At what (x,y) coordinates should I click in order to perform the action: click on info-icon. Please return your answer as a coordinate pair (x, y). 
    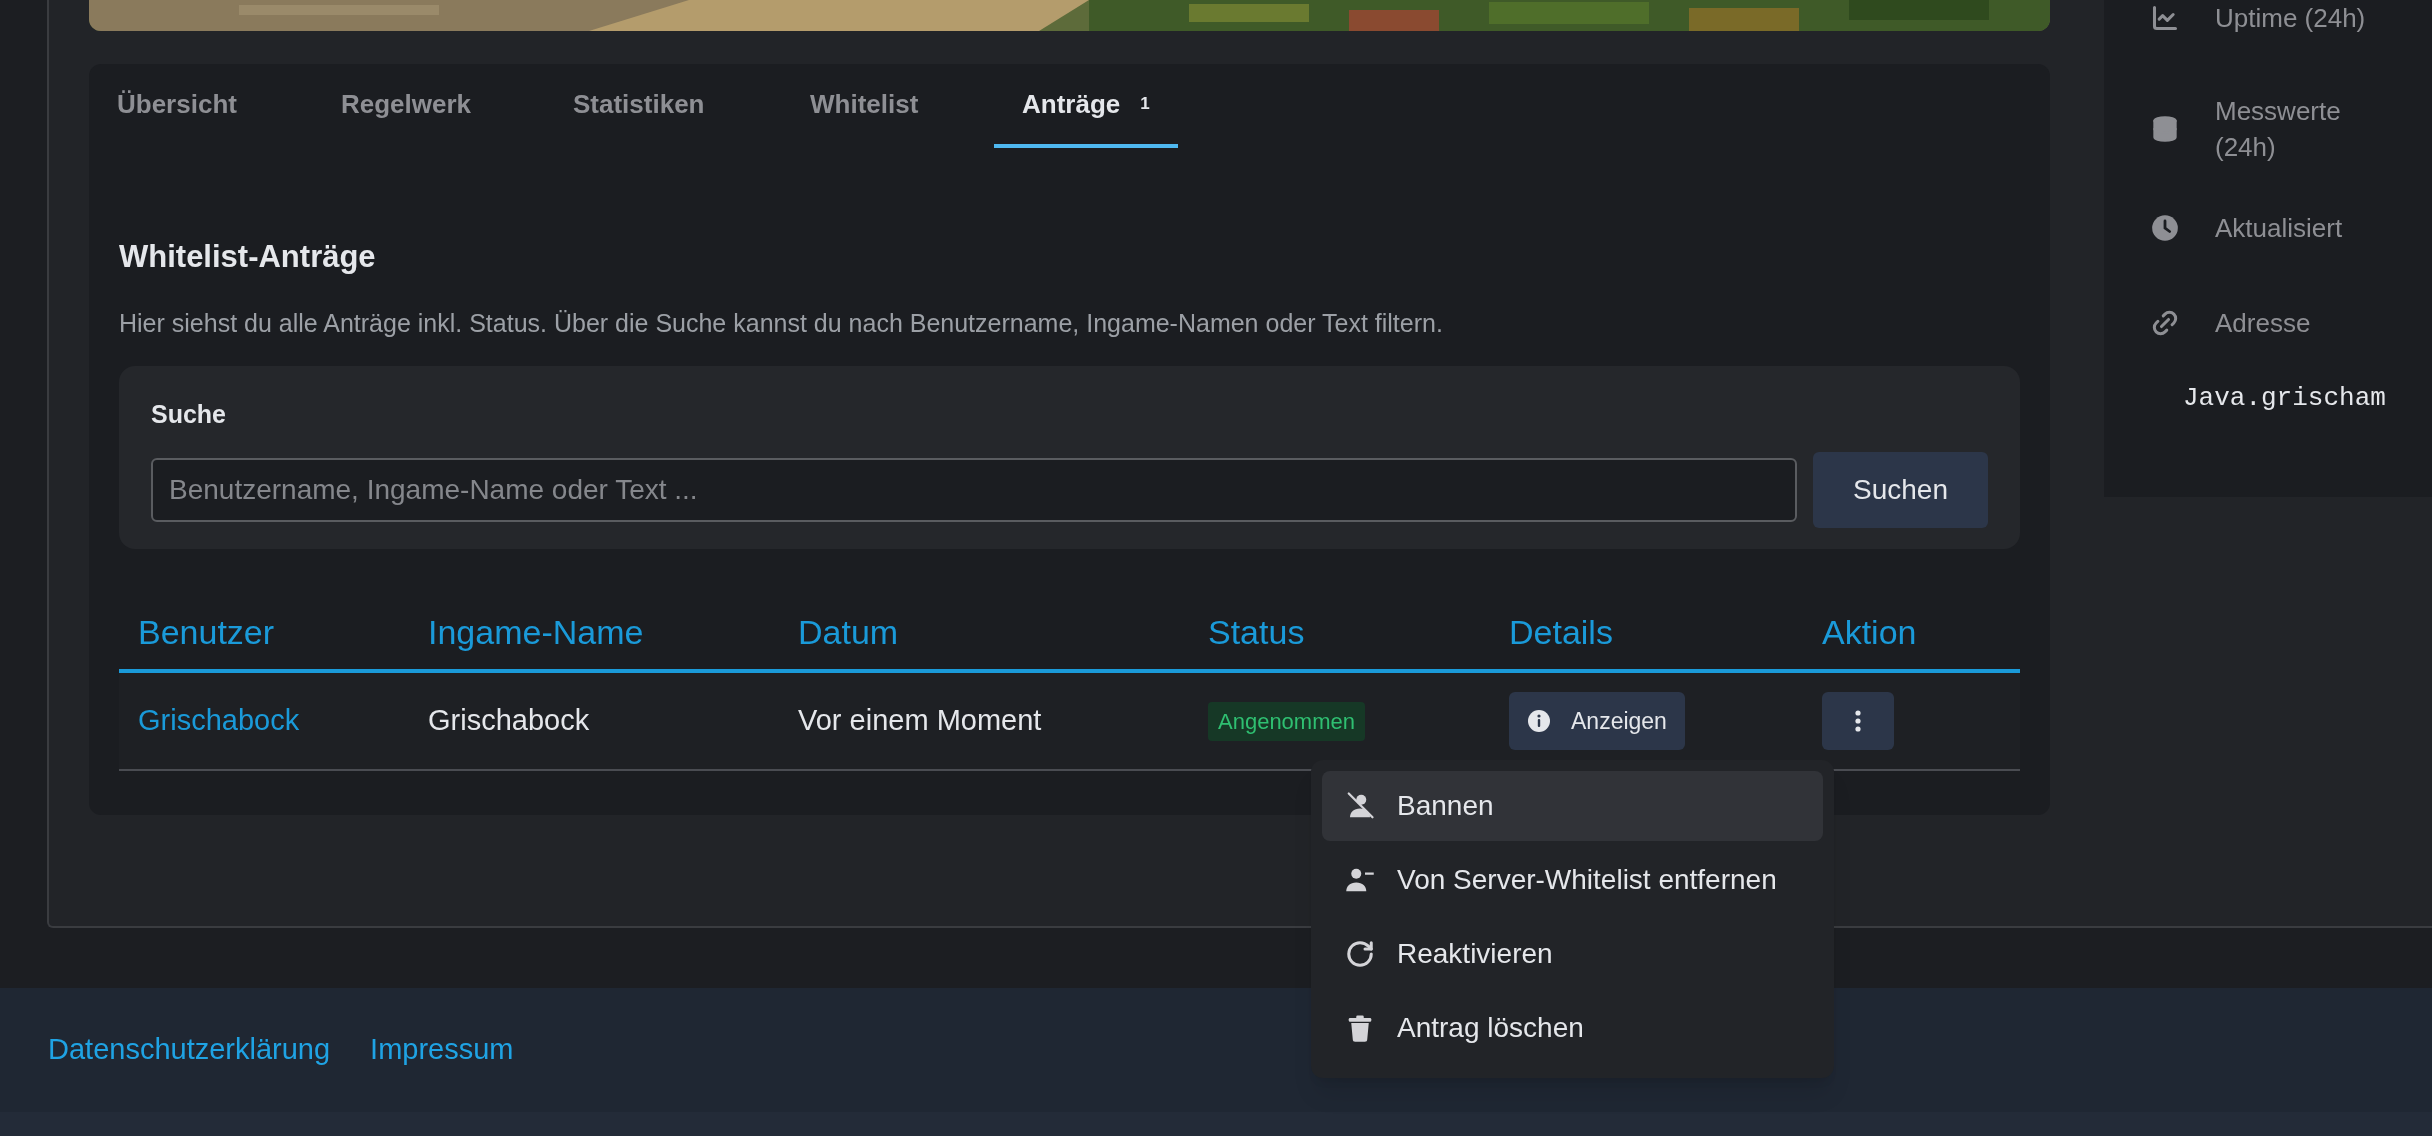
    Looking at the image, I should click on (1539, 721).